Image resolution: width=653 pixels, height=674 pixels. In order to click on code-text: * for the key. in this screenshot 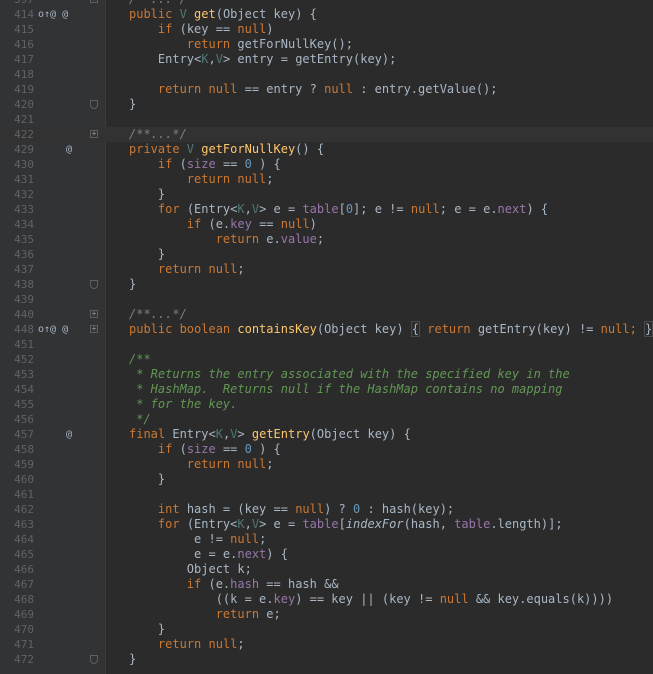, I will do `click(183, 404)`.